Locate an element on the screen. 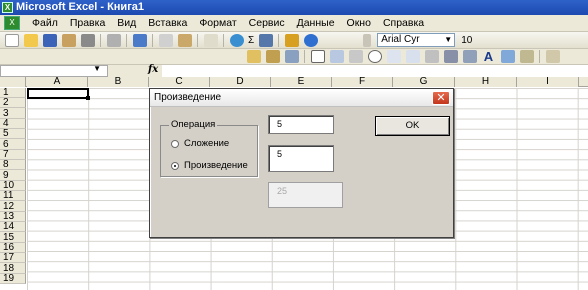  drawing-pen-icon is located at coordinates (253, 56).